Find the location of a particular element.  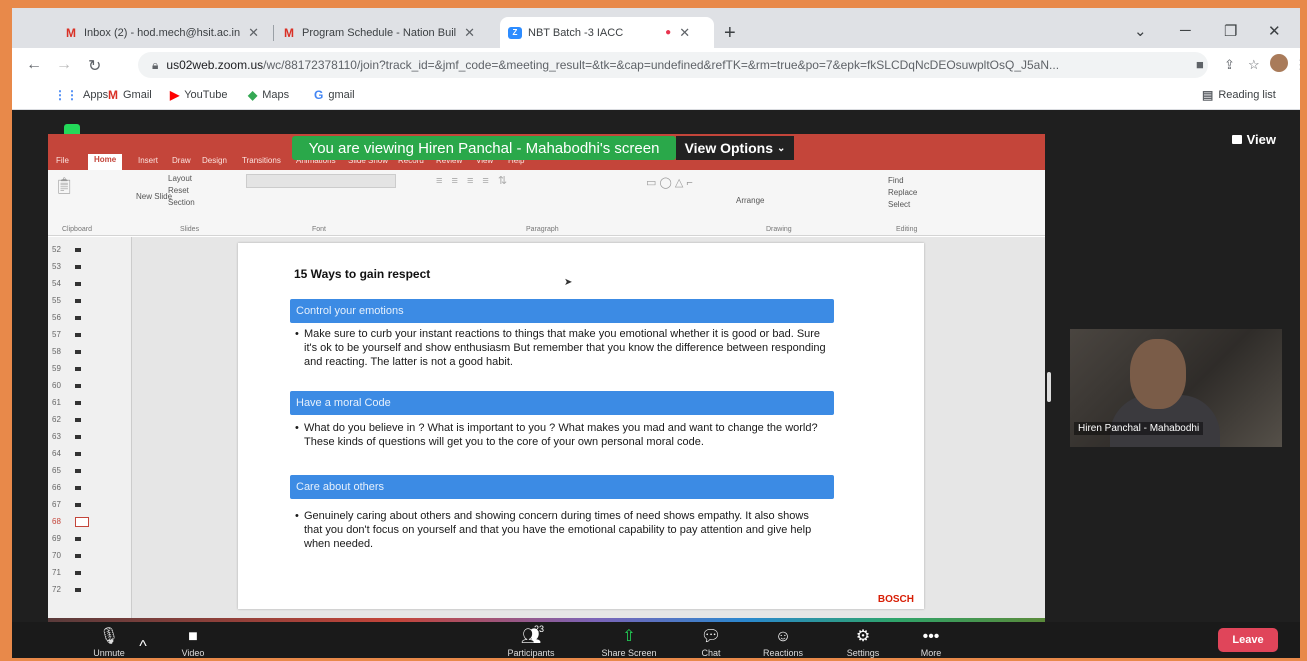

slide-number: 66 is located at coordinates (56, 487).